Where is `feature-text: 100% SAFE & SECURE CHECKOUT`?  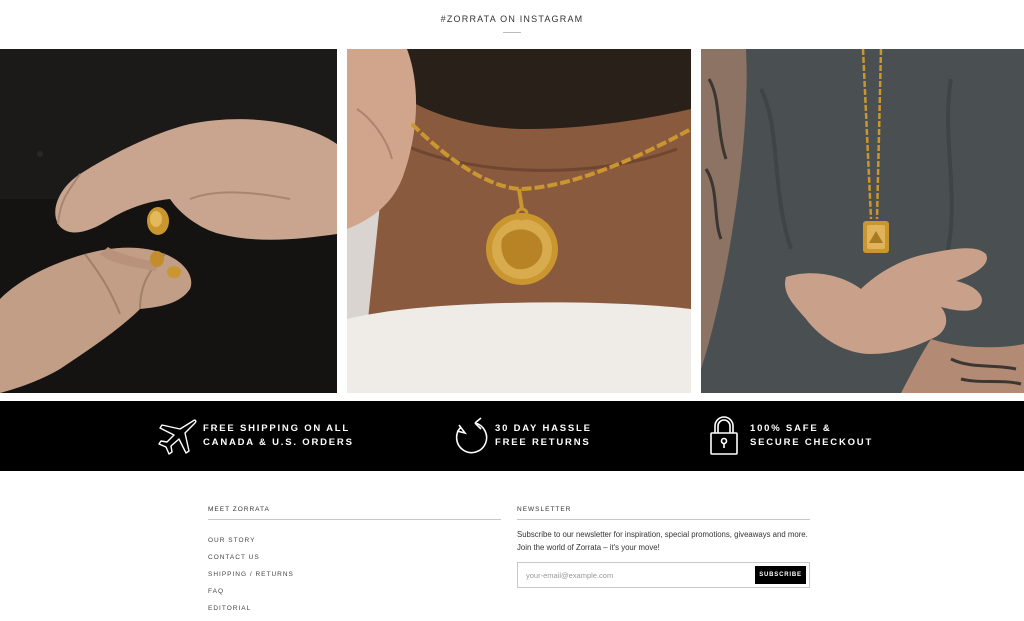 feature-text: 100% SAFE & SECURE CHECKOUT is located at coordinates (811, 436).